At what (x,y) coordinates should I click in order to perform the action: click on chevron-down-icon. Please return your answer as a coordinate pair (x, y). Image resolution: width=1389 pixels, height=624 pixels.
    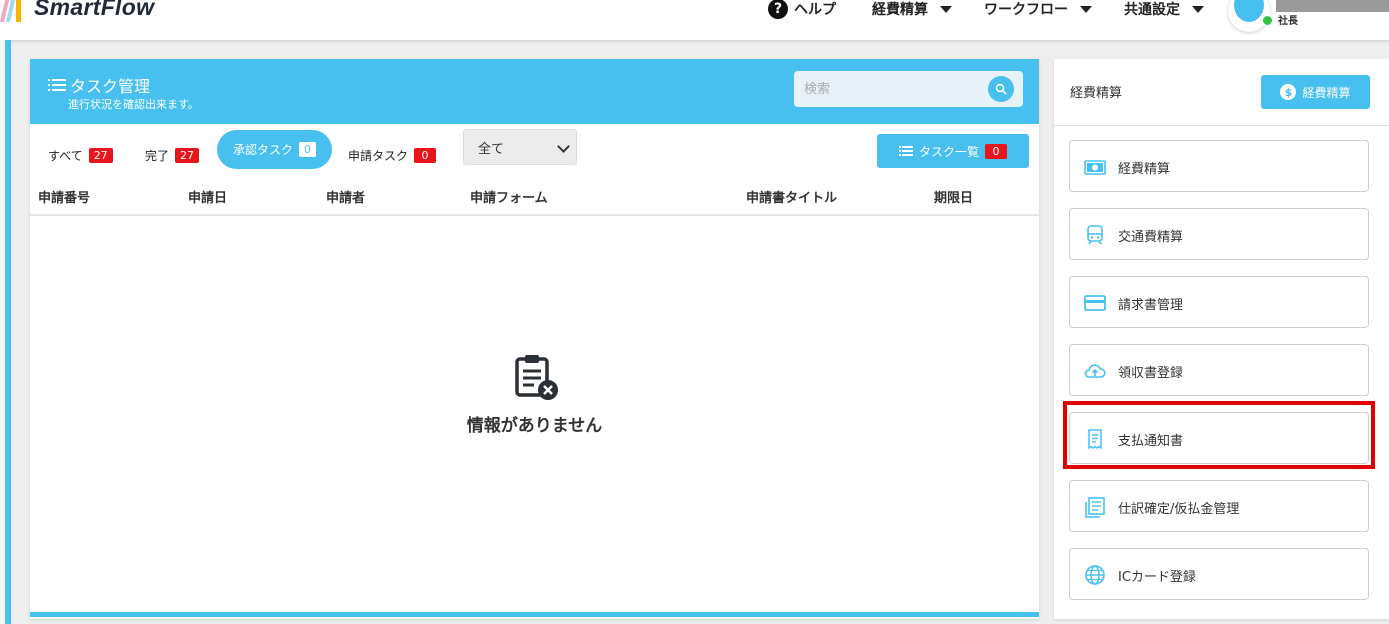
    Looking at the image, I should click on (563, 146).